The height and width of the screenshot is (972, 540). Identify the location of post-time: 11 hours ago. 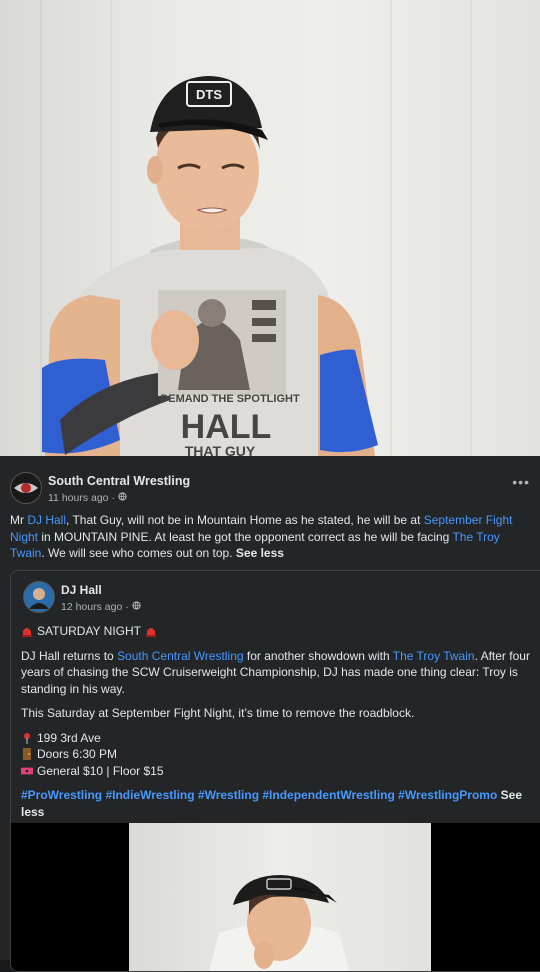
(78, 498).